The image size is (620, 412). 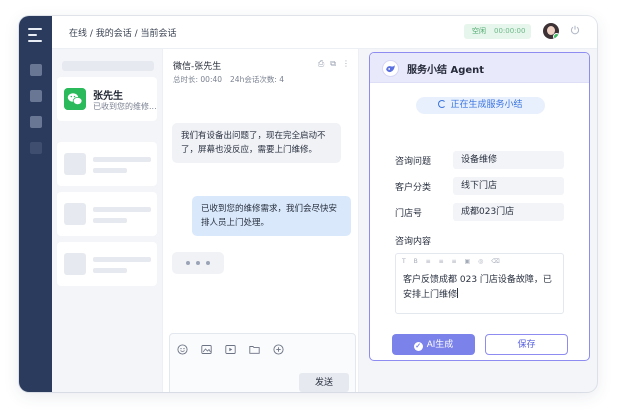 What do you see at coordinates (468, 261) in the screenshot?
I see `insert-image-icon: ▣` at bounding box center [468, 261].